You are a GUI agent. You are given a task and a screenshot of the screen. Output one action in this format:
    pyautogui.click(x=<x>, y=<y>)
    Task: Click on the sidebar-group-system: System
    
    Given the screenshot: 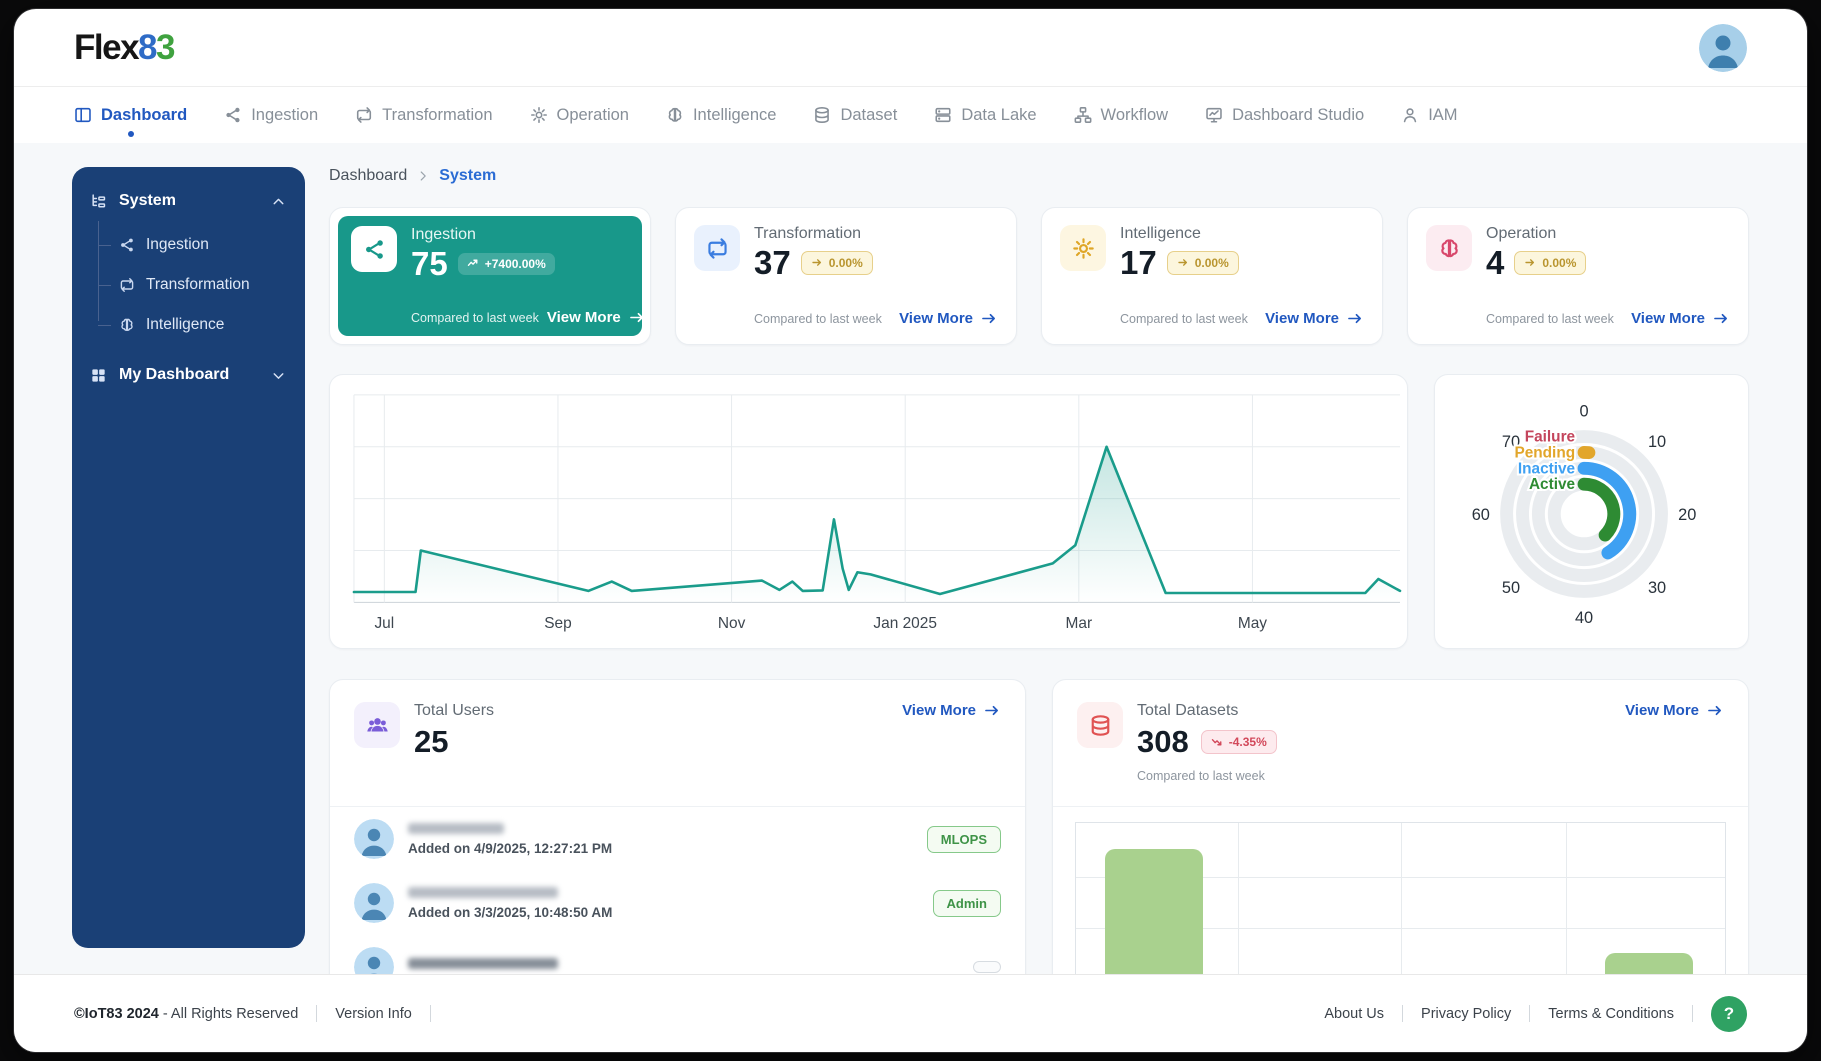 What is the action you would take?
    pyautogui.click(x=188, y=201)
    